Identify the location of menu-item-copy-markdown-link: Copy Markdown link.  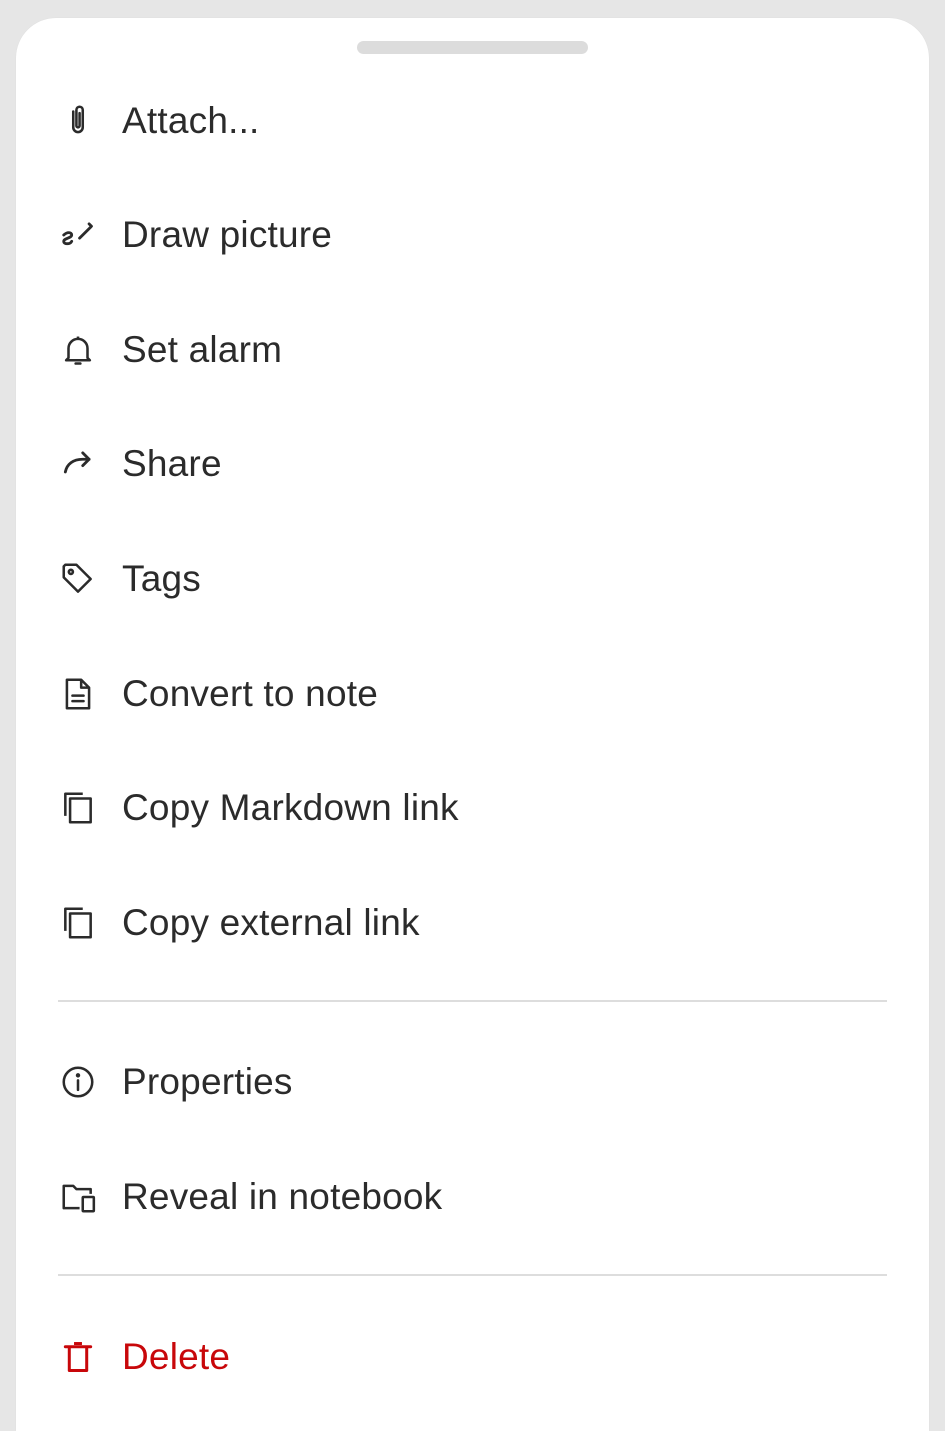
(472, 808).